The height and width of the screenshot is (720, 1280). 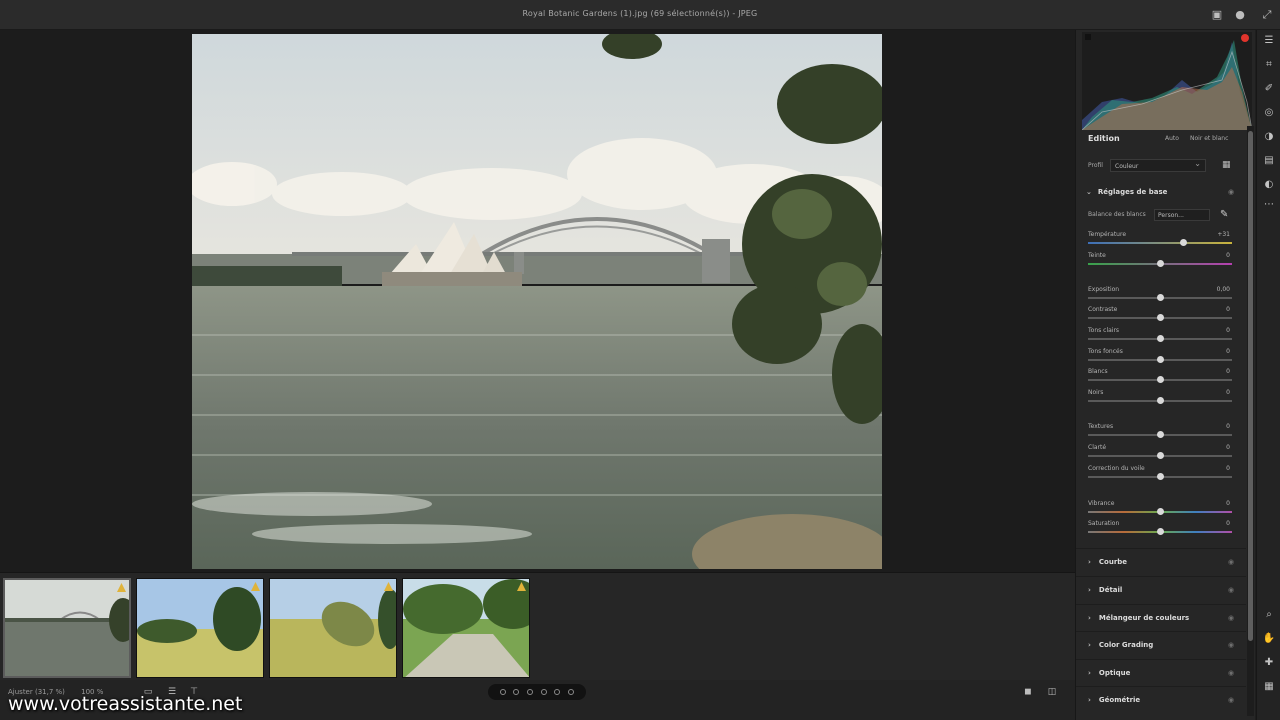 I want to click on sampler-icon: ✚, so click(x=1269, y=663).